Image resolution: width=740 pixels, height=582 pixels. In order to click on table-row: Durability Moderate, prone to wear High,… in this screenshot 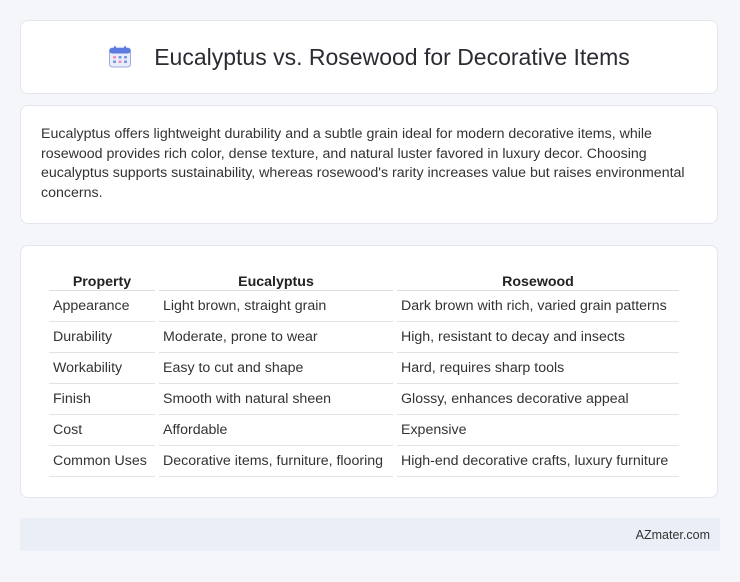, I will do `click(364, 337)`.